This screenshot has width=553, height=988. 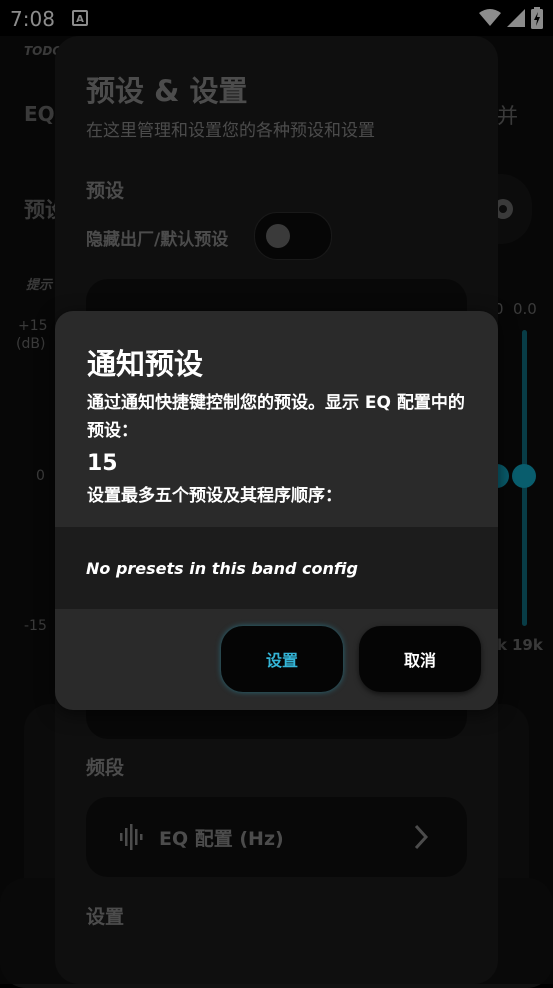 What do you see at coordinates (421, 837) in the screenshot?
I see `chevron-right-icon` at bounding box center [421, 837].